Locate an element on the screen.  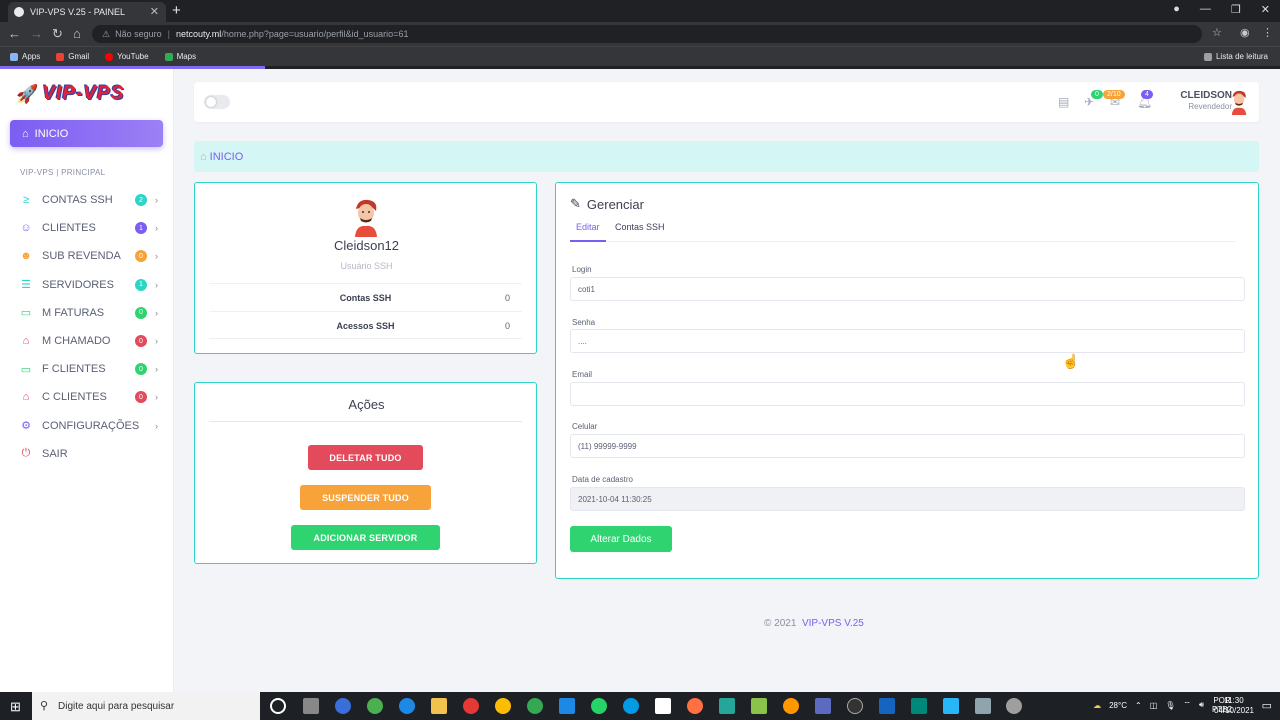
store-icon is located at coordinates (663, 706).